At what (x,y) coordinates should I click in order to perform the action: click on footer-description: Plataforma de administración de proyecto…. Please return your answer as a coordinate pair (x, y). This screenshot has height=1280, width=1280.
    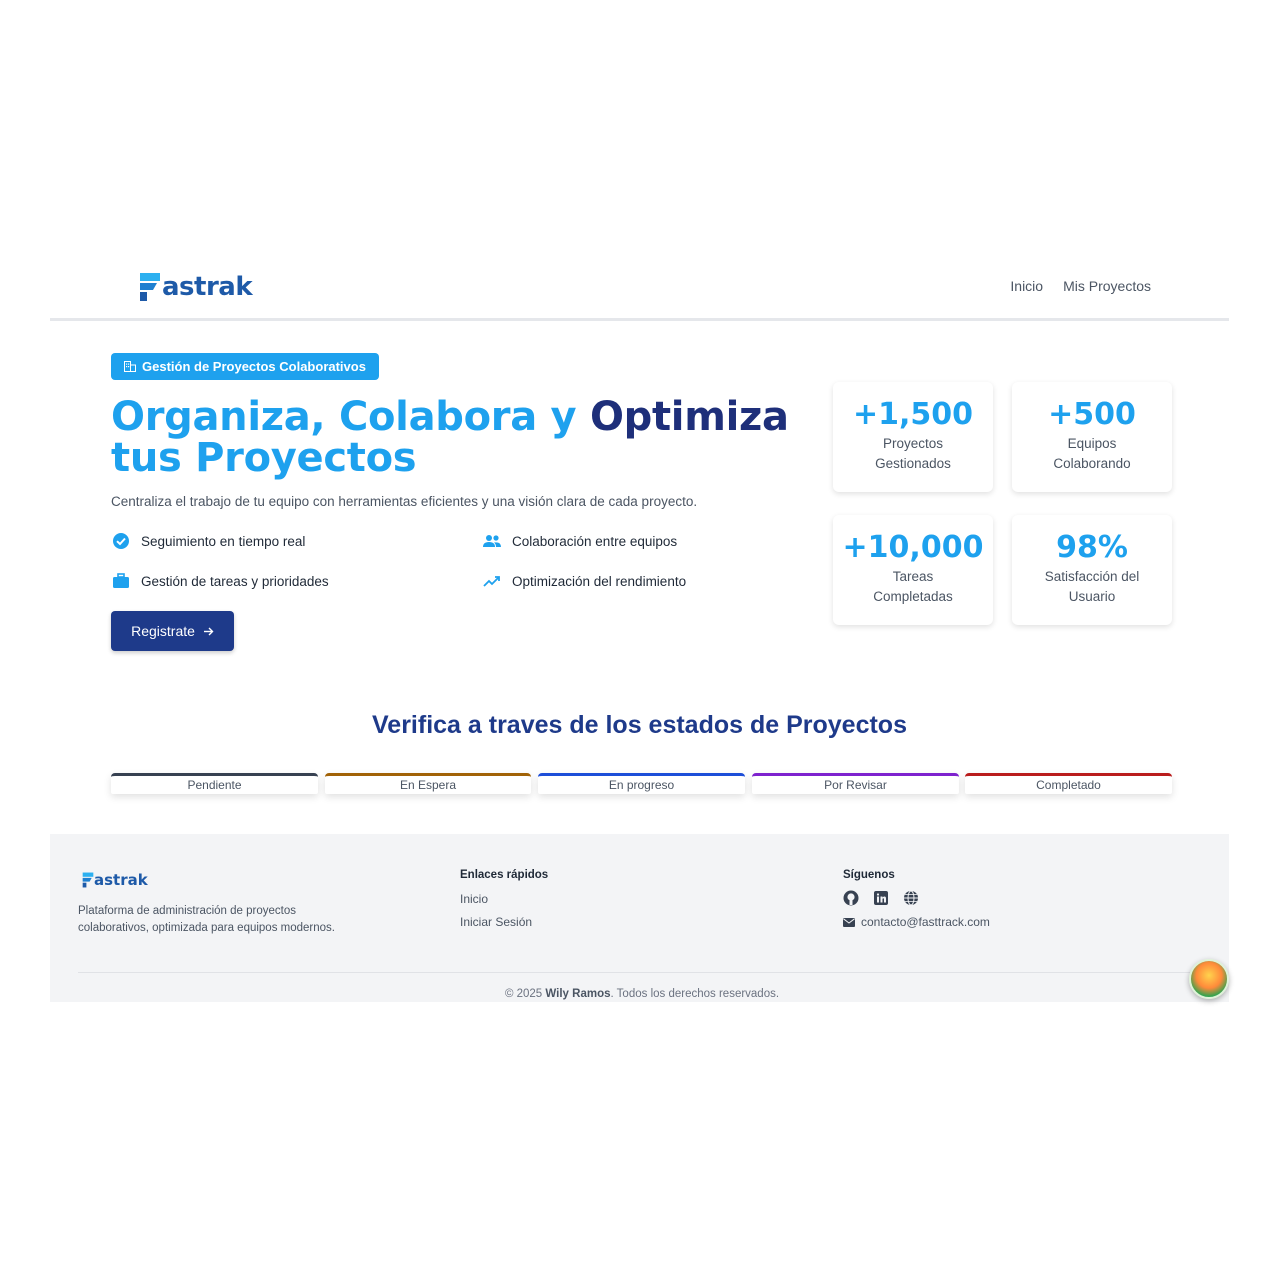
    Looking at the image, I should click on (206, 919).